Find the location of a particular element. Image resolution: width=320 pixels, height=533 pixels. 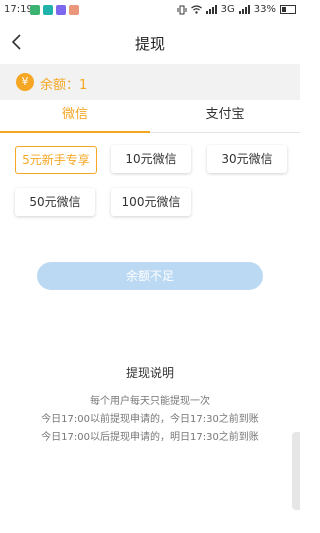

network-type: 3G is located at coordinates (227, 9).